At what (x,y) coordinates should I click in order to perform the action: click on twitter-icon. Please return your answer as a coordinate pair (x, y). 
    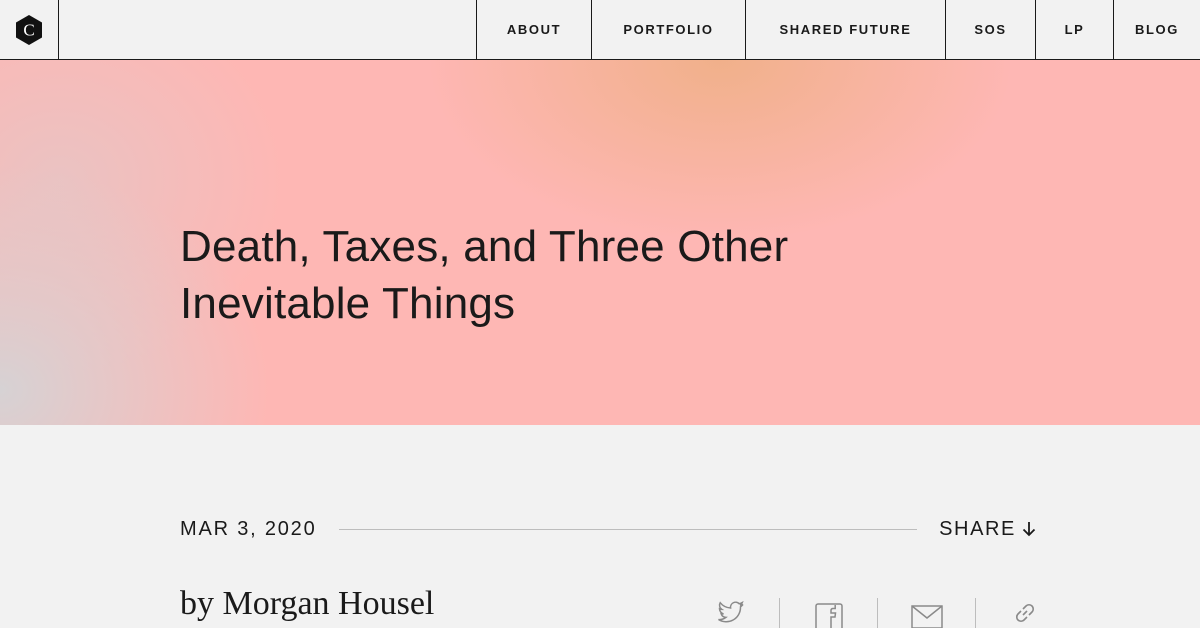
    Looking at the image, I should click on (730, 611).